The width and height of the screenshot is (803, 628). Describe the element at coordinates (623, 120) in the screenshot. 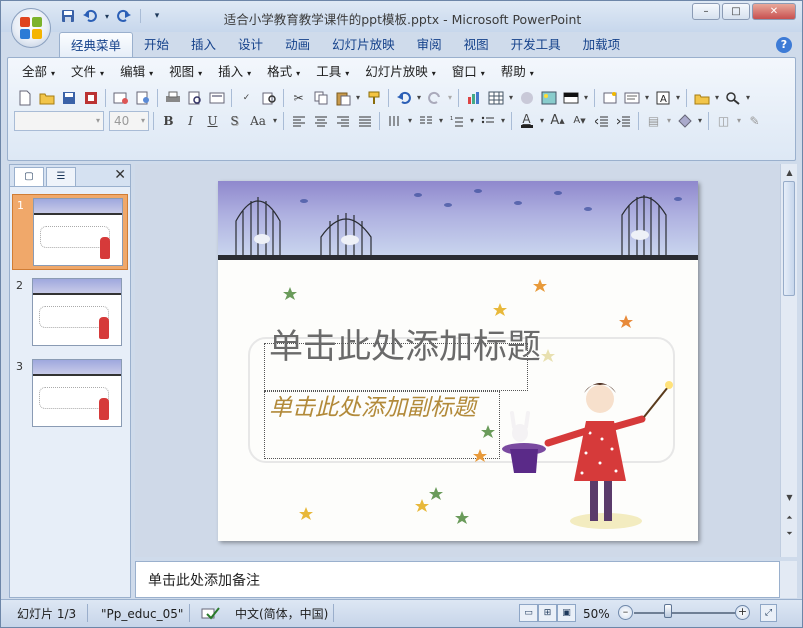

I see `increase-indent-icon` at that location.